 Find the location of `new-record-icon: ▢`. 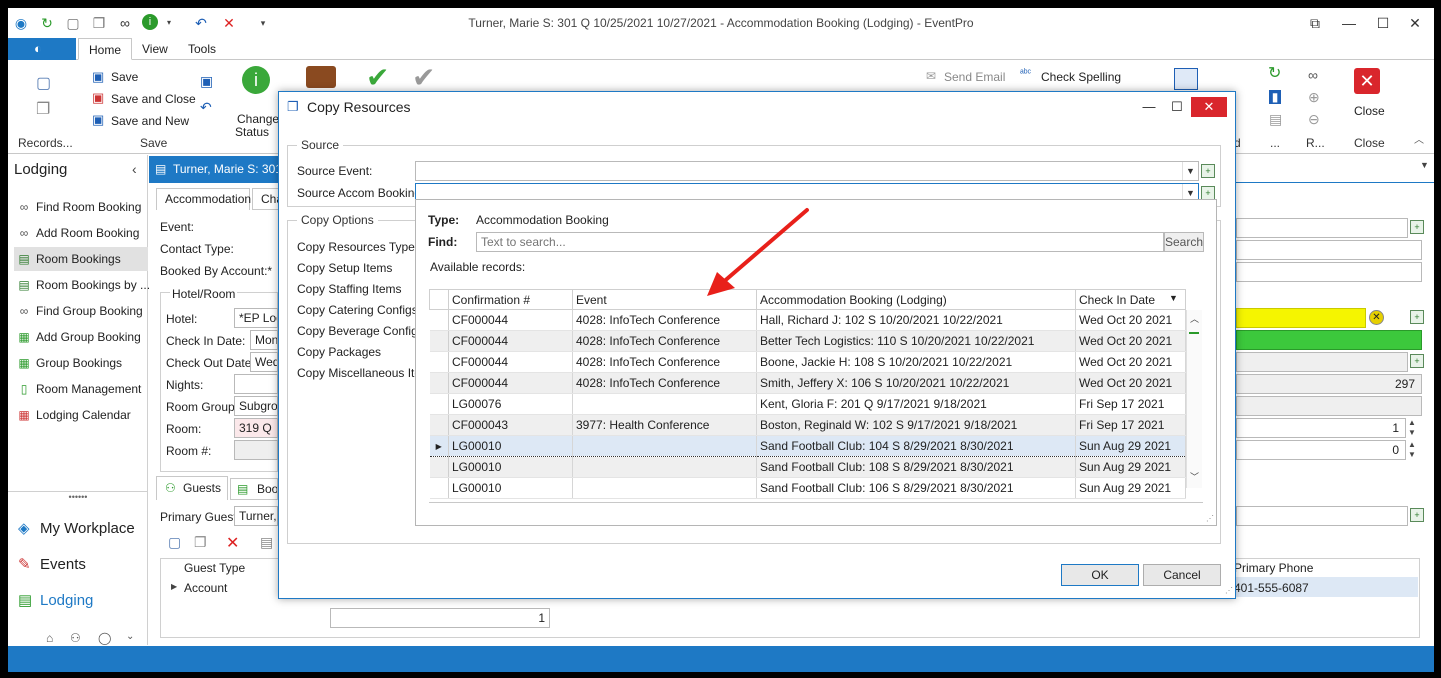

new-record-icon: ▢ is located at coordinates (43, 84).